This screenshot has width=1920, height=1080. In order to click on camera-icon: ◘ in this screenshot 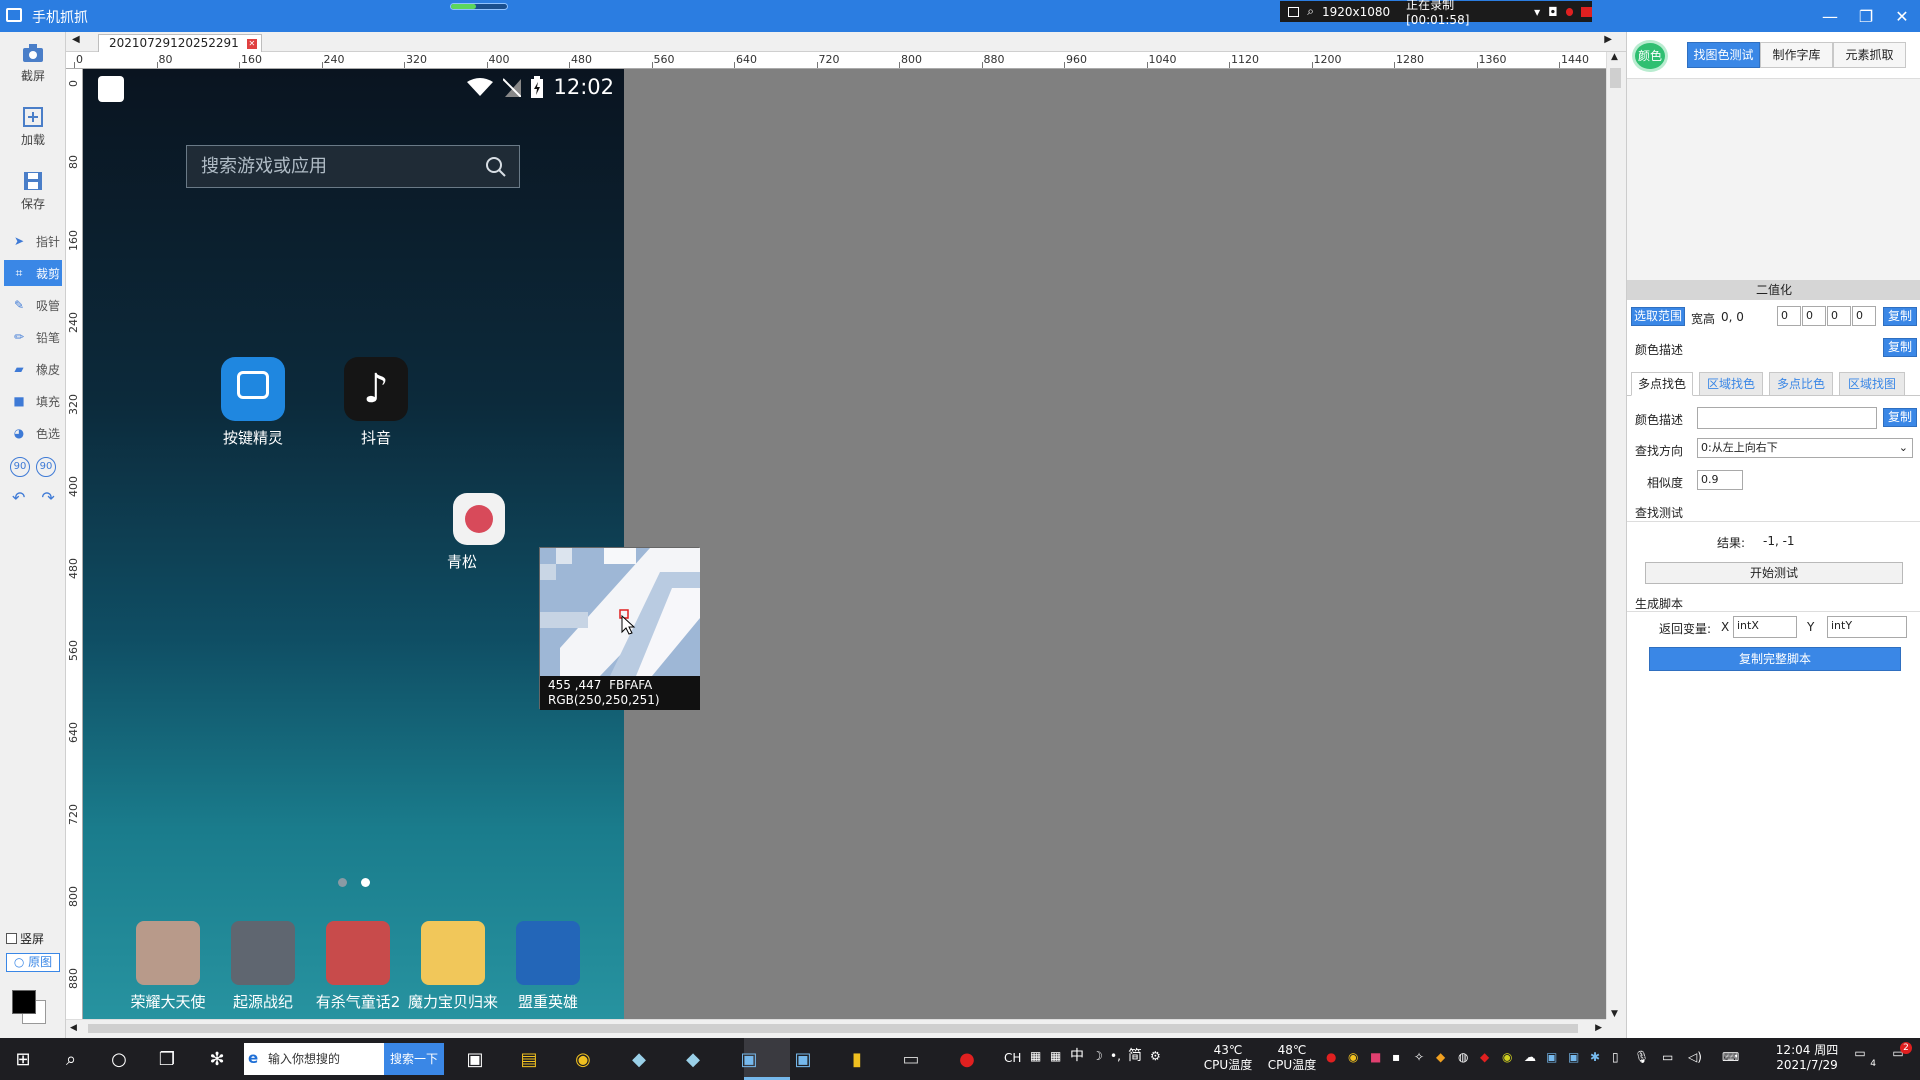, I will do `click(1553, 12)`.